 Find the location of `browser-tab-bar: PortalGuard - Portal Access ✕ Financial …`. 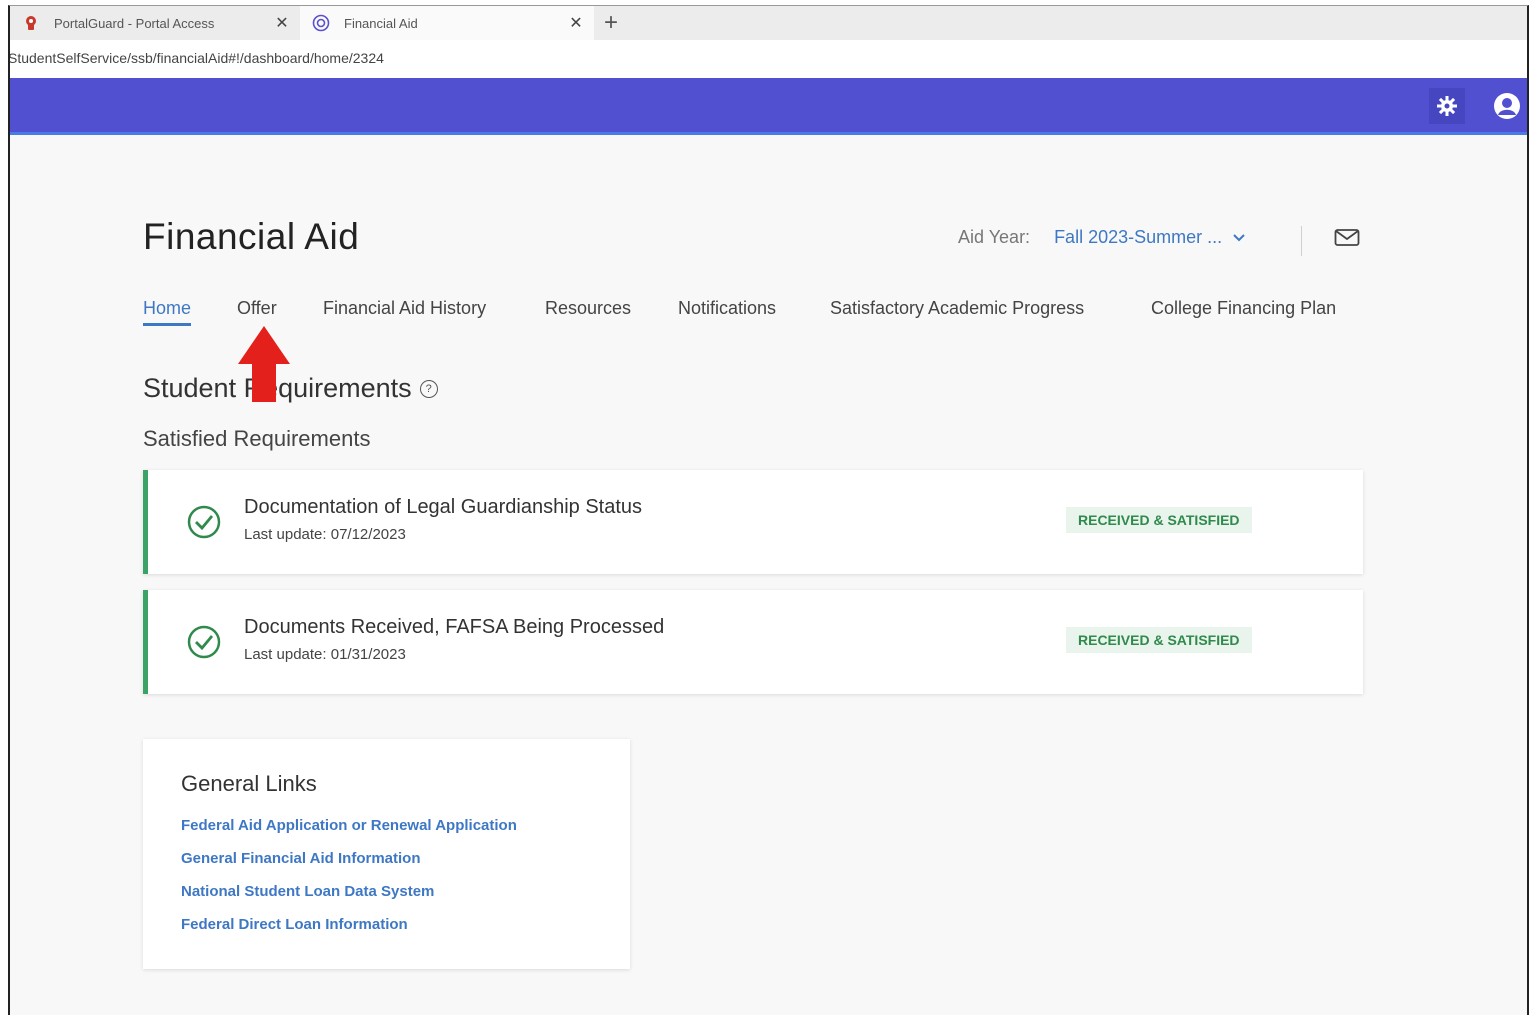

browser-tab-bar: PortalGuard - Portal Access ✕ Financial … is located at coordinates (768, 23).